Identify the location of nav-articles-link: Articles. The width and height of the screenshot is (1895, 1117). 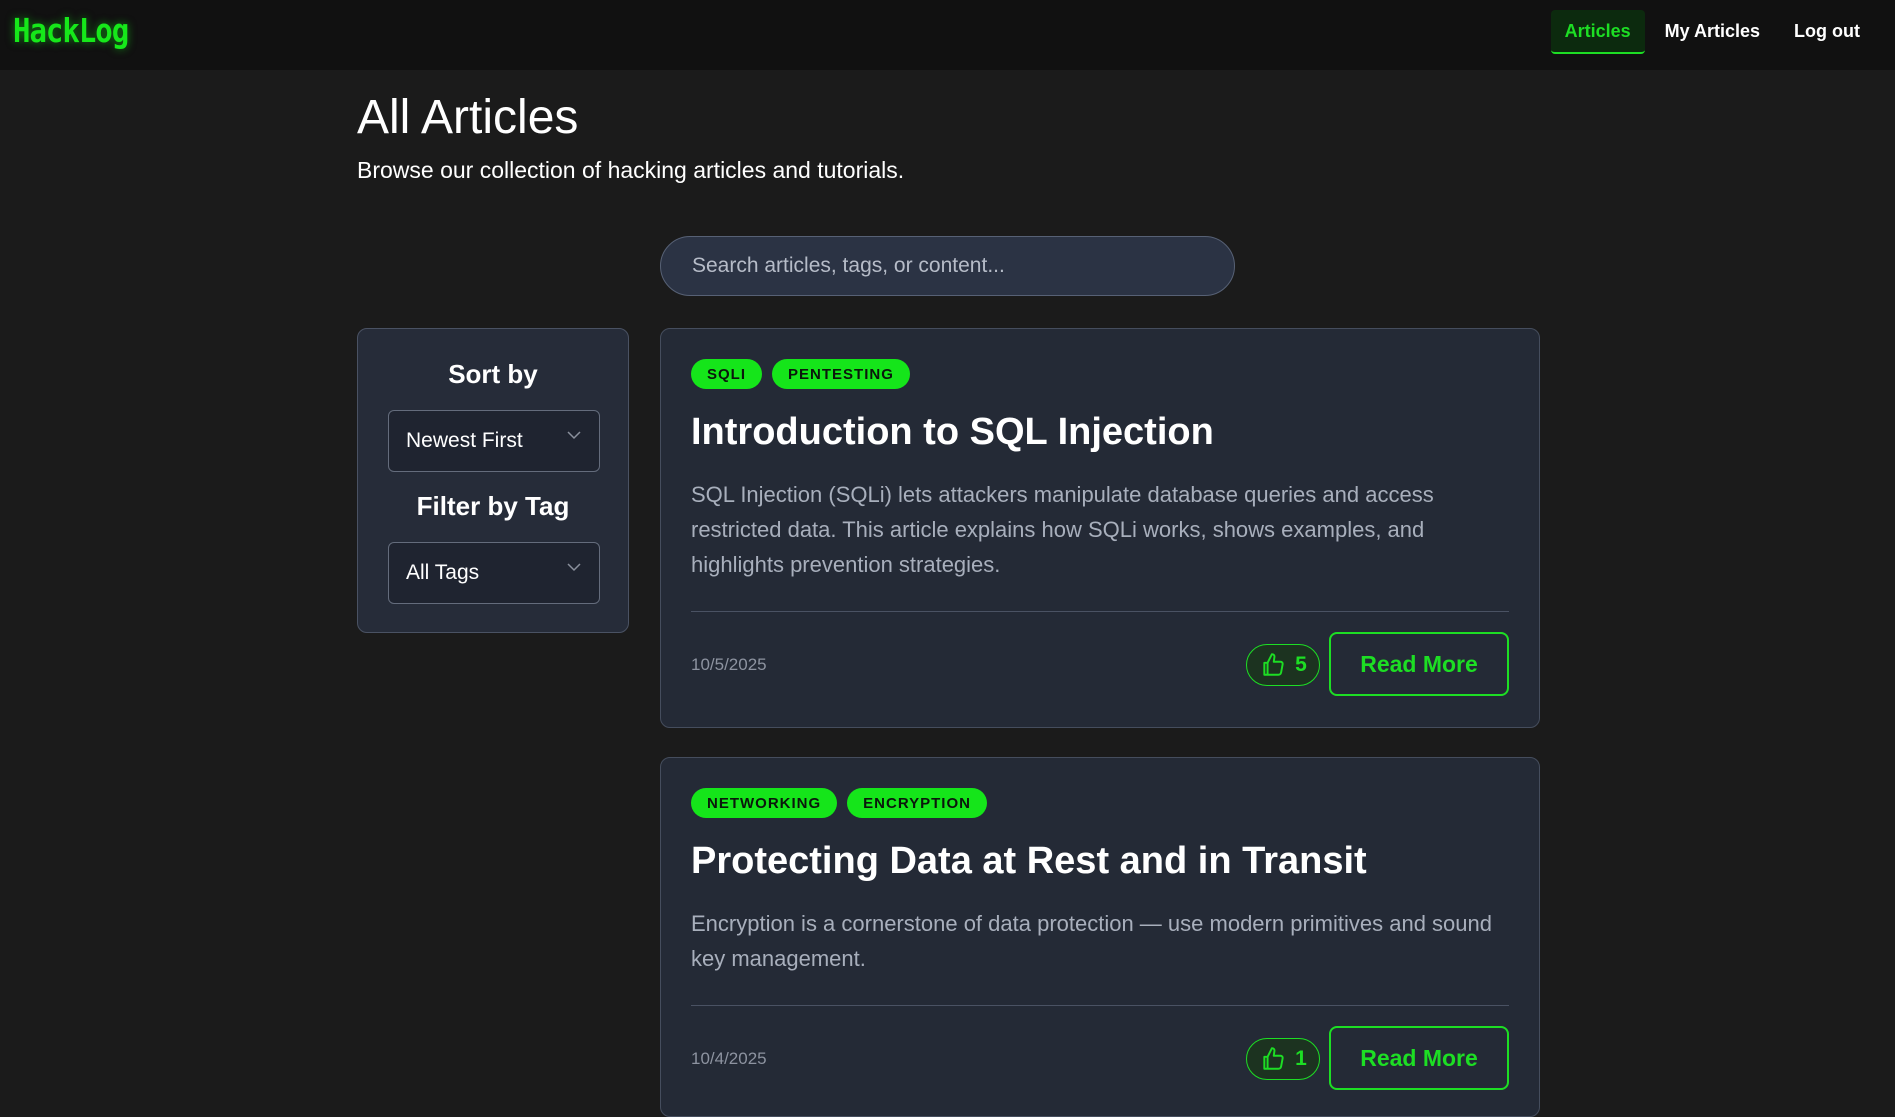
(1597, 32).